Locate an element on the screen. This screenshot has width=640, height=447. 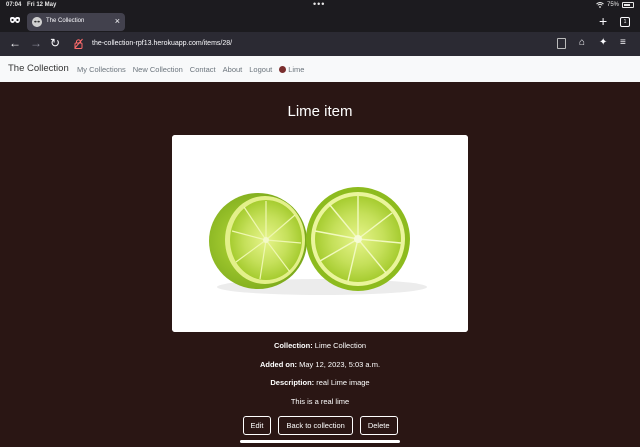
status-time: 07:04 is located at coordinates (14, 5).